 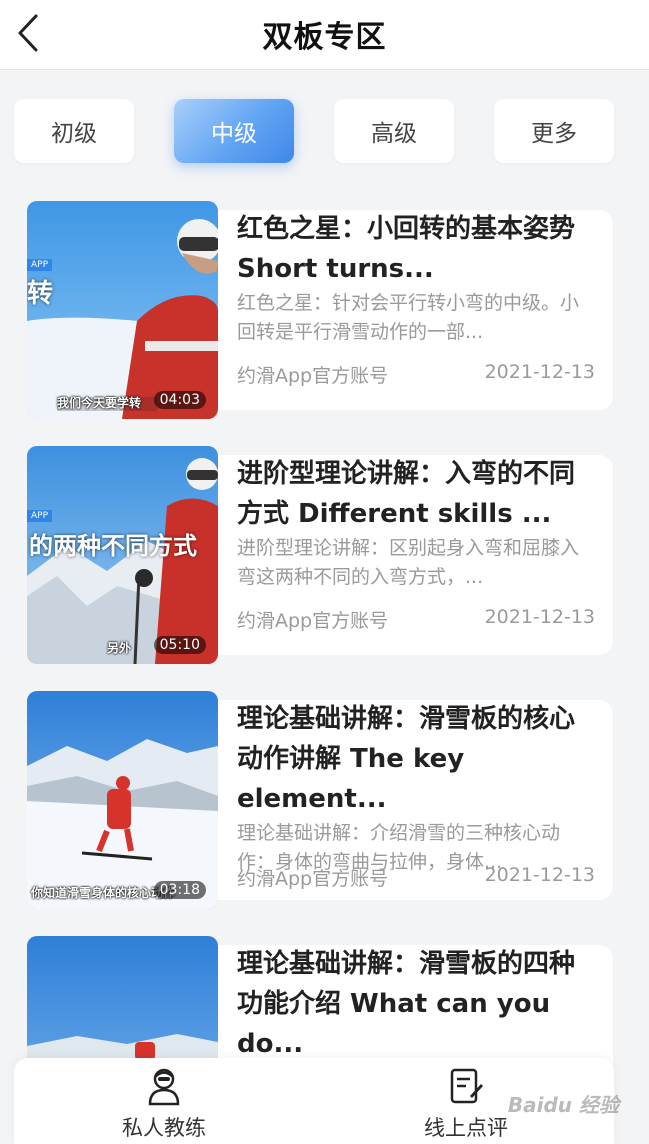 What do you see at coordinates (40, 294) in the screenshot?
I see `thumbnail-overlay-text: 转` at bounding box center [40, 294].